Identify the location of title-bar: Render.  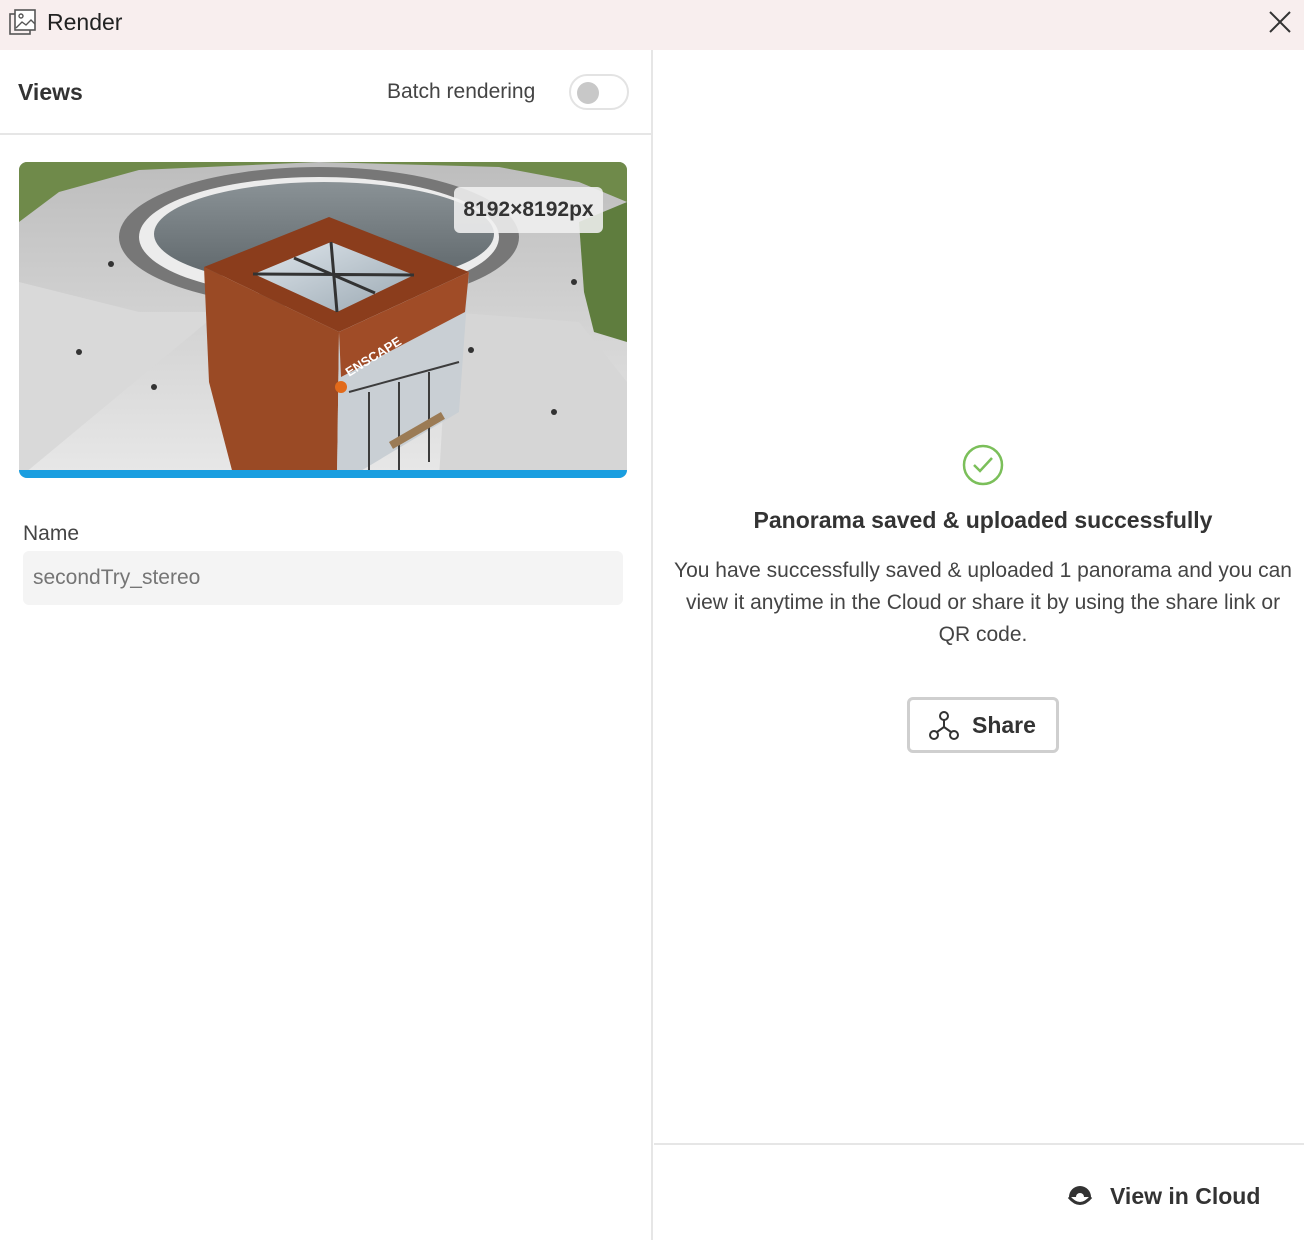
(652, 25).